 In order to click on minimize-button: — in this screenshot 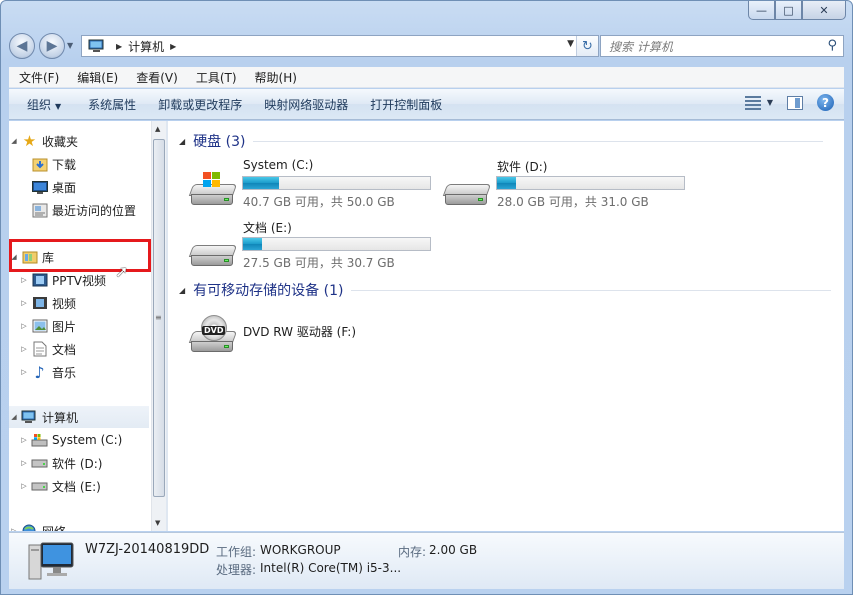, I will do `click(761, 10)`.